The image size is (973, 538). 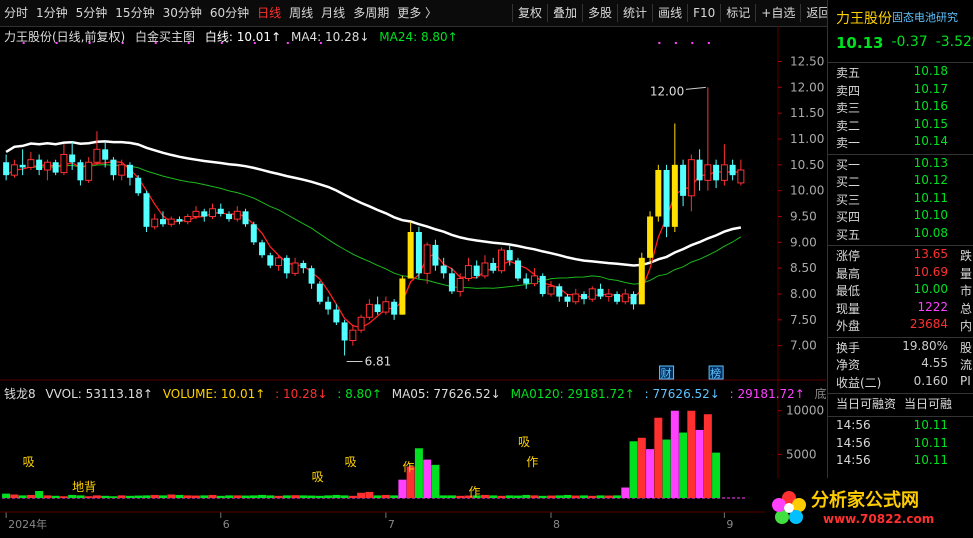 I want to click on stat-row-extra: 总, so click(x=966, y=308).